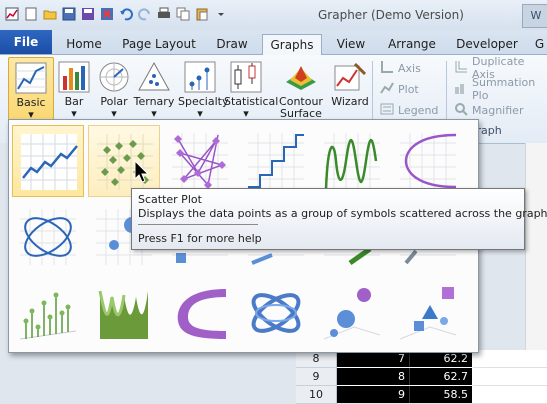 This screenshot has width=547, height=404. I want to click on ternary-chart-icon, so click(154, 77).